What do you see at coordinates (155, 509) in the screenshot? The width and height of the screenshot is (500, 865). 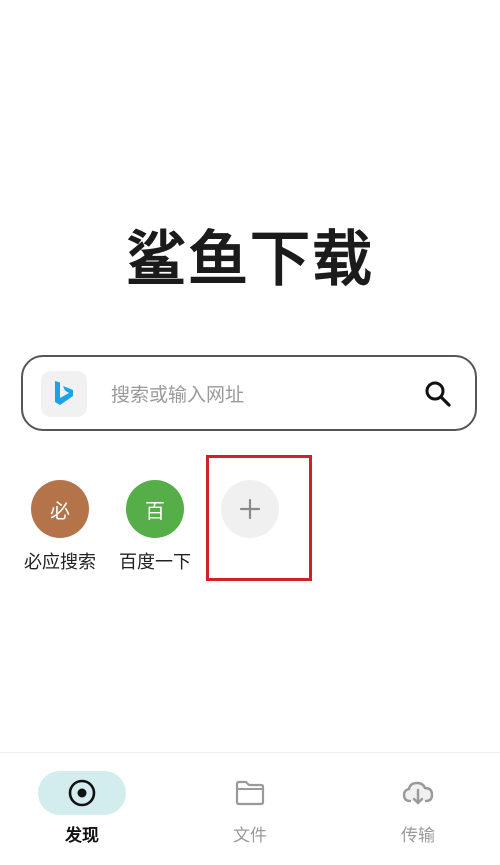 I see `shortcut-baidu-icon: 百` at bounding box center [155, 509].